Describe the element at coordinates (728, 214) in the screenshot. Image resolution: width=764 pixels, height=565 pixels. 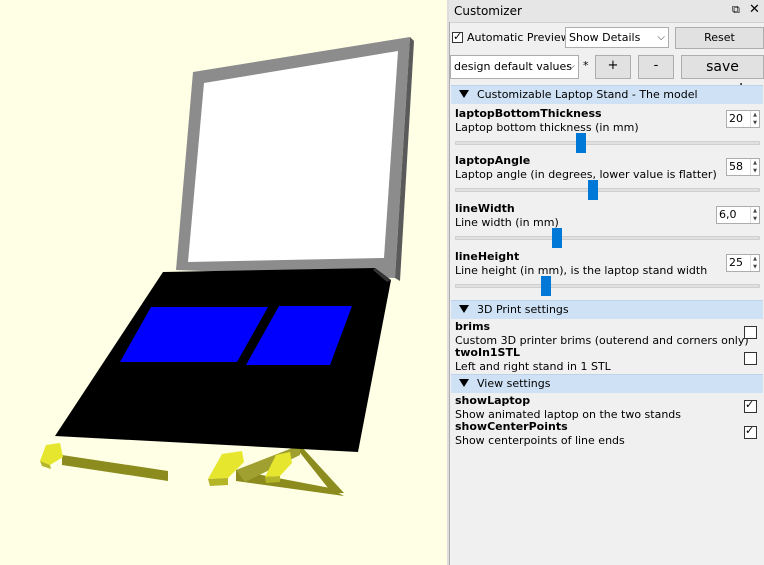
I see `spin-value: 6,0` at that location.